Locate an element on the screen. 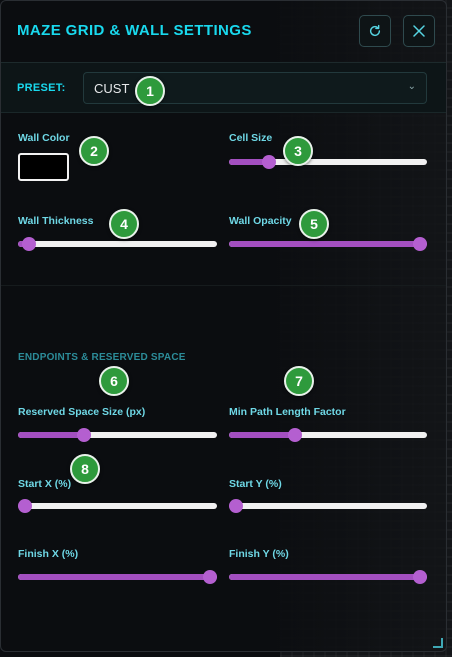 This screenshot has height=657, width=452. start-y-slider is located at coordinates (328, 506).